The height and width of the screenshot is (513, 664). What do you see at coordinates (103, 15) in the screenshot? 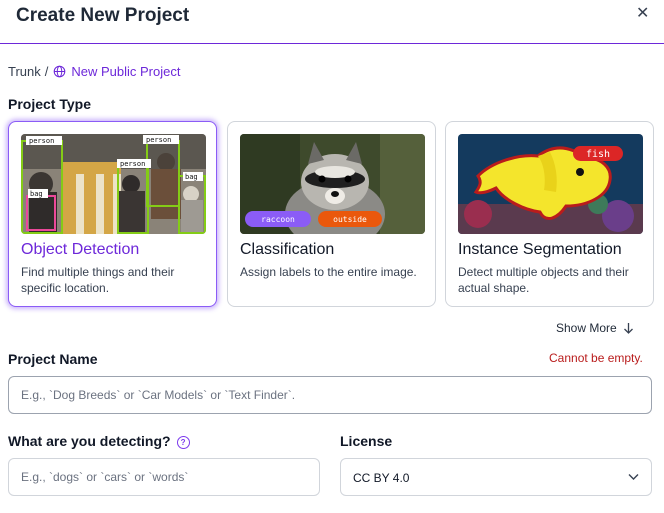
I see `dialog-title: Create New Project` at bounding box center [103, 15].